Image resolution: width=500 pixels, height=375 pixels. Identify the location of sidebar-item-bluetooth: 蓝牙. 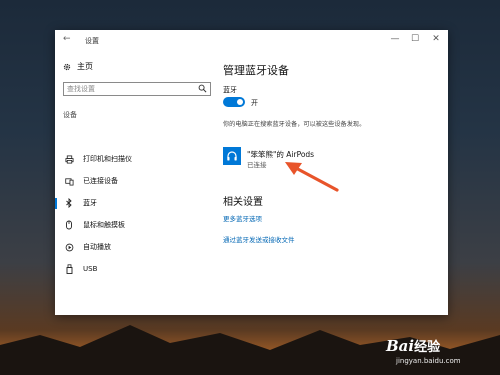
(137, 203).